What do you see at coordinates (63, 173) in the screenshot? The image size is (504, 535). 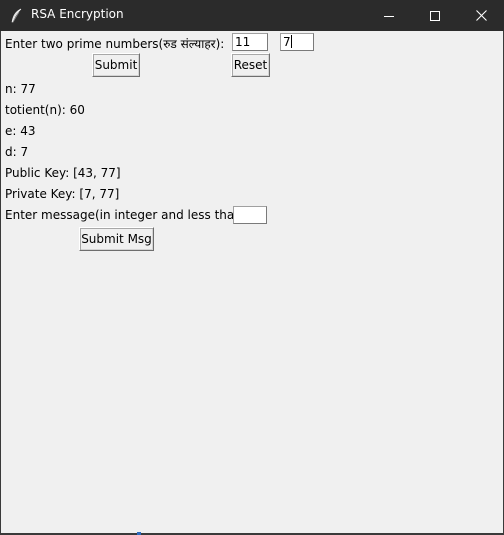 I see `public-key-value: Public Key: [43, 77]` at bounding box center [63, 173].